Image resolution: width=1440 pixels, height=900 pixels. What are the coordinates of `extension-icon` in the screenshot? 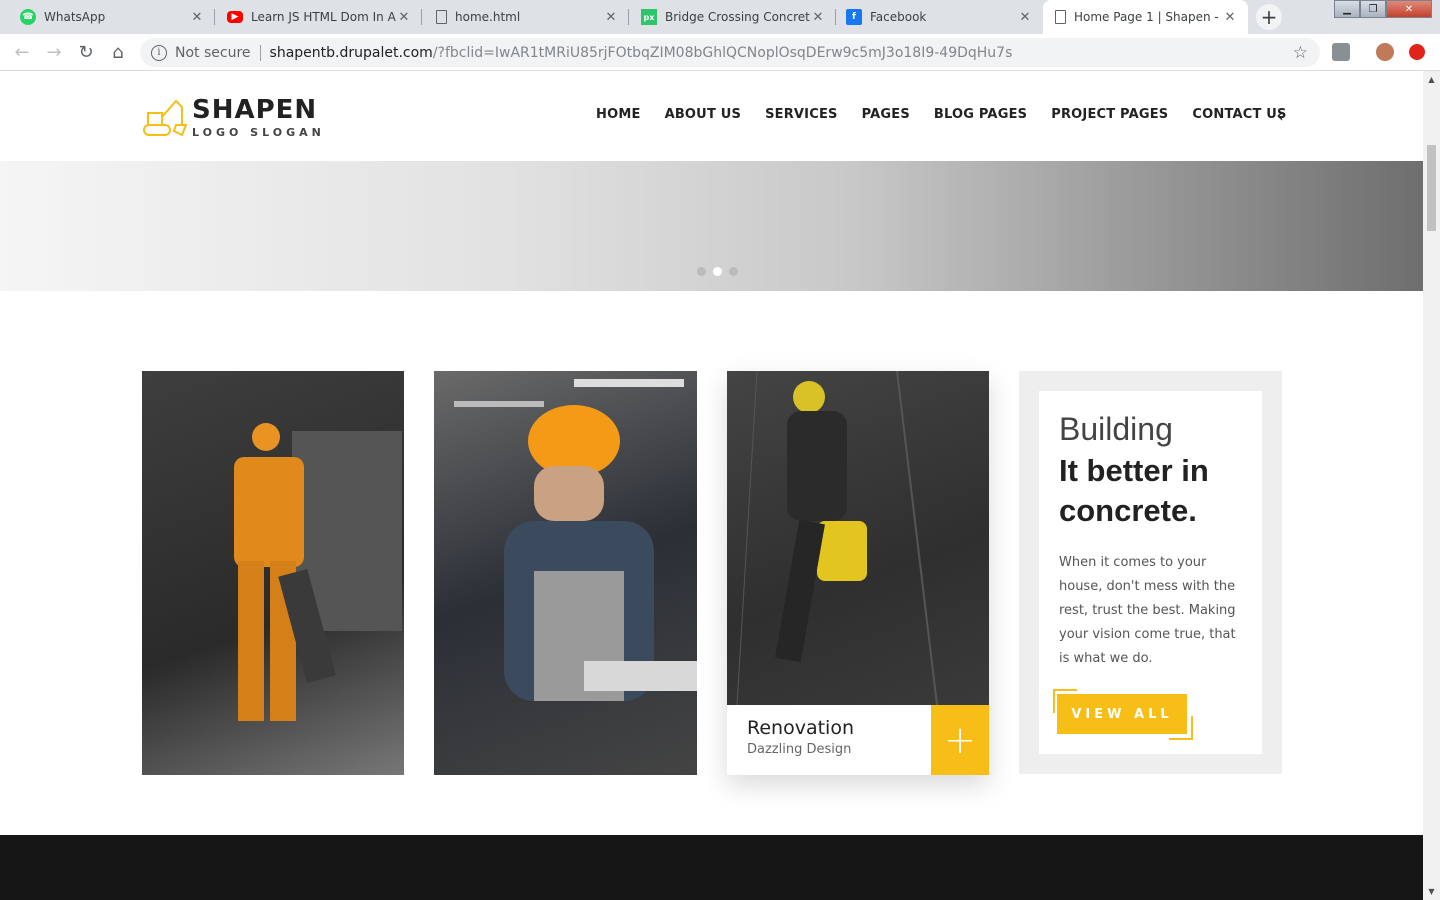 It's located at (1341, 52).